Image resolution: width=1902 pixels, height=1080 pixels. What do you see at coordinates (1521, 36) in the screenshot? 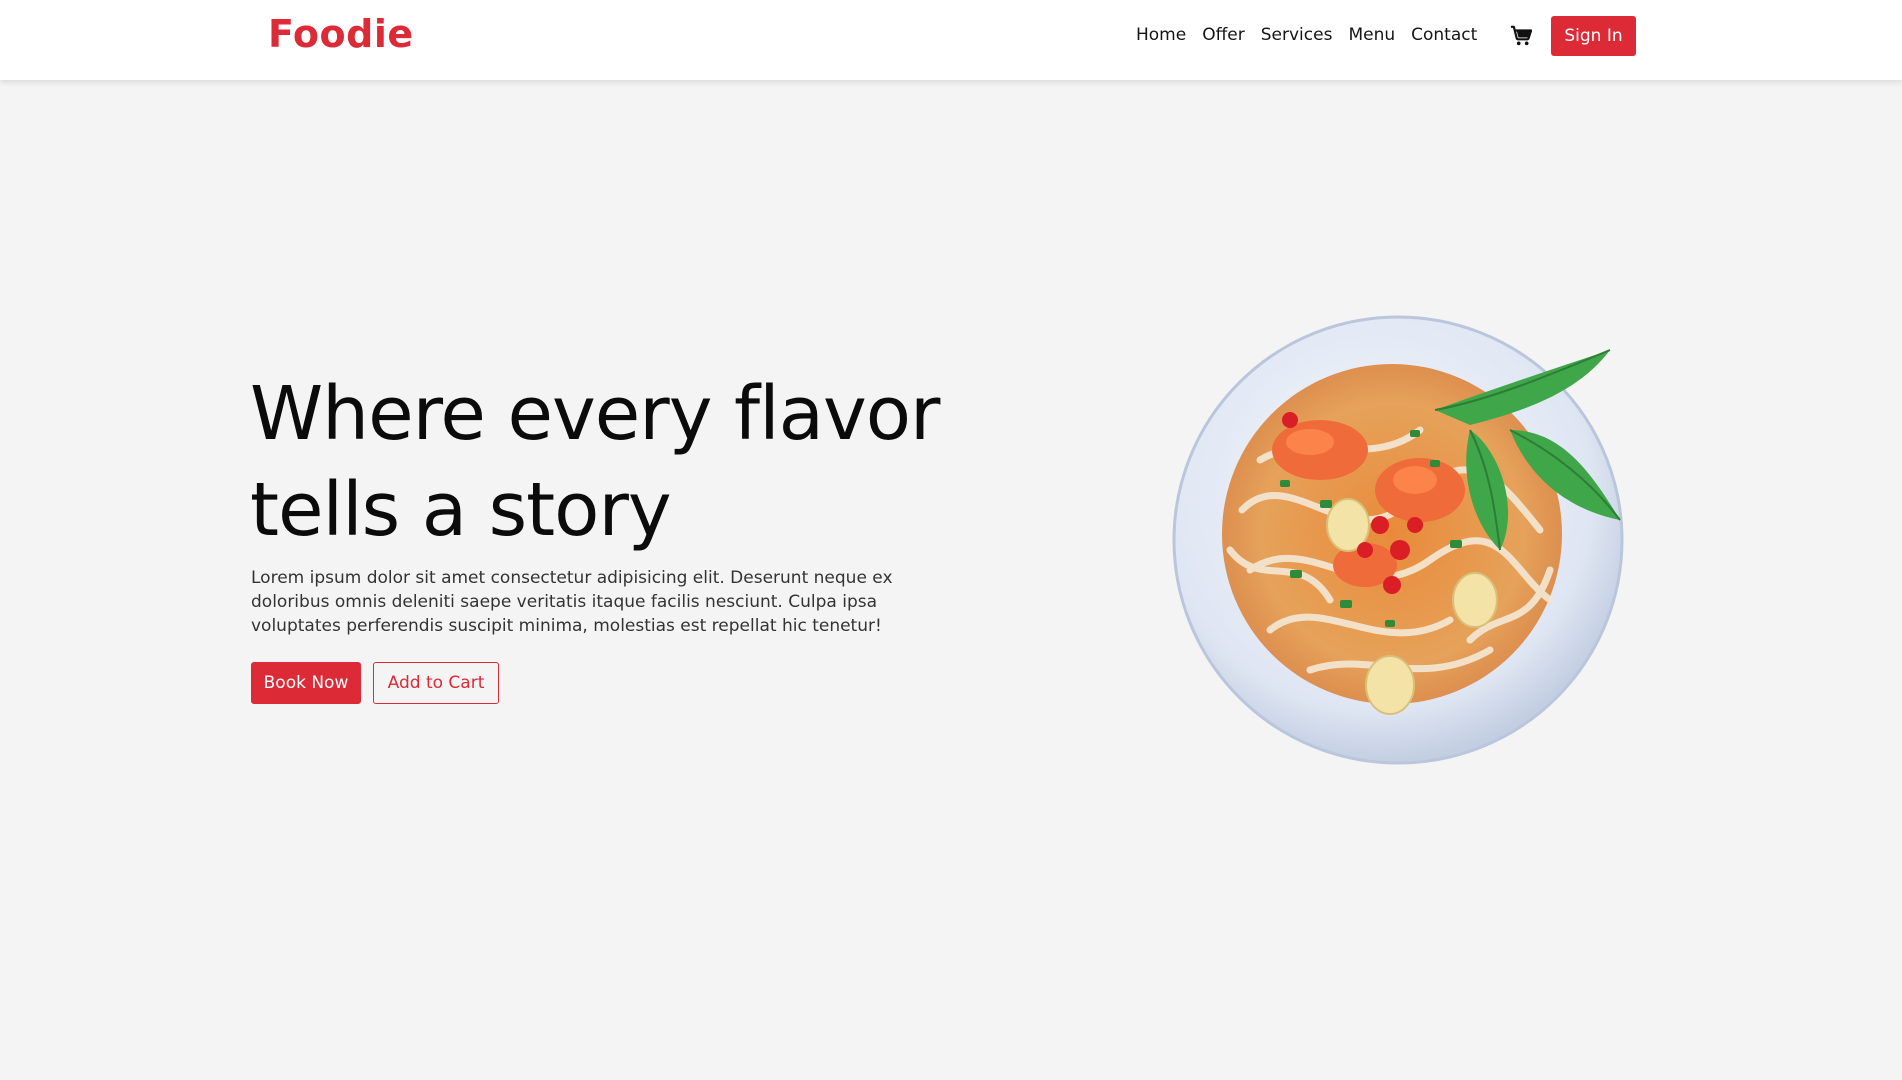
I see `cart-icon` at bounding box center [1521, 36].